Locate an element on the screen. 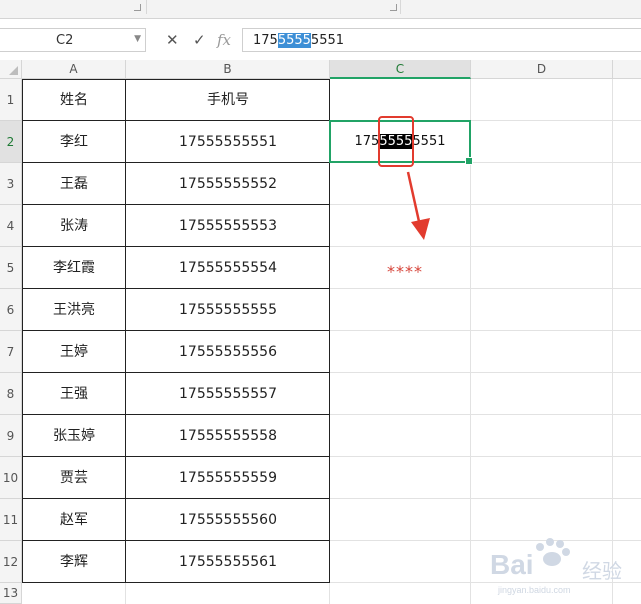 The height and width of the screenshot is (604, 641). formula-input: 17555555551 is located at coordinates (441, 40).